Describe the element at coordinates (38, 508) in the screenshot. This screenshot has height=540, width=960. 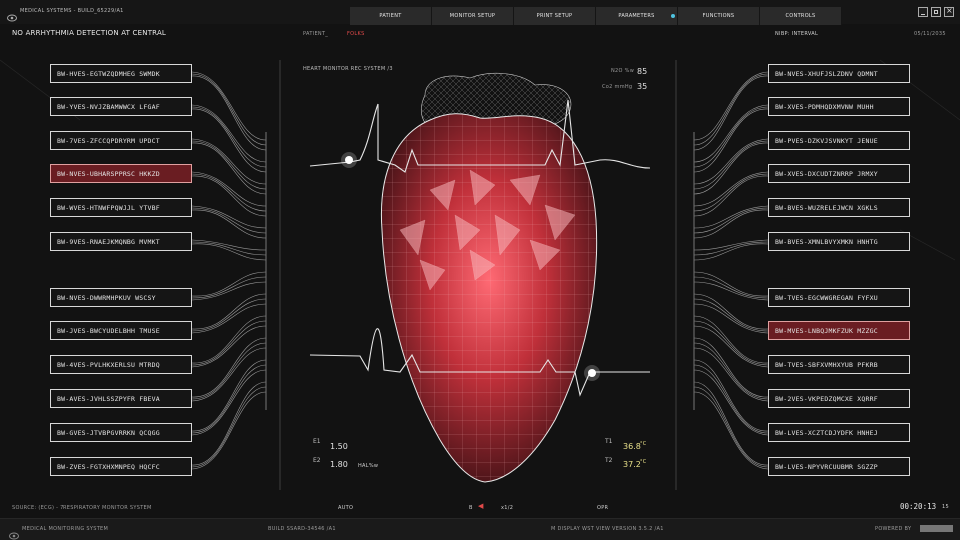
I see `source-readout: SOURCE: (ECG) - 7` at that location.